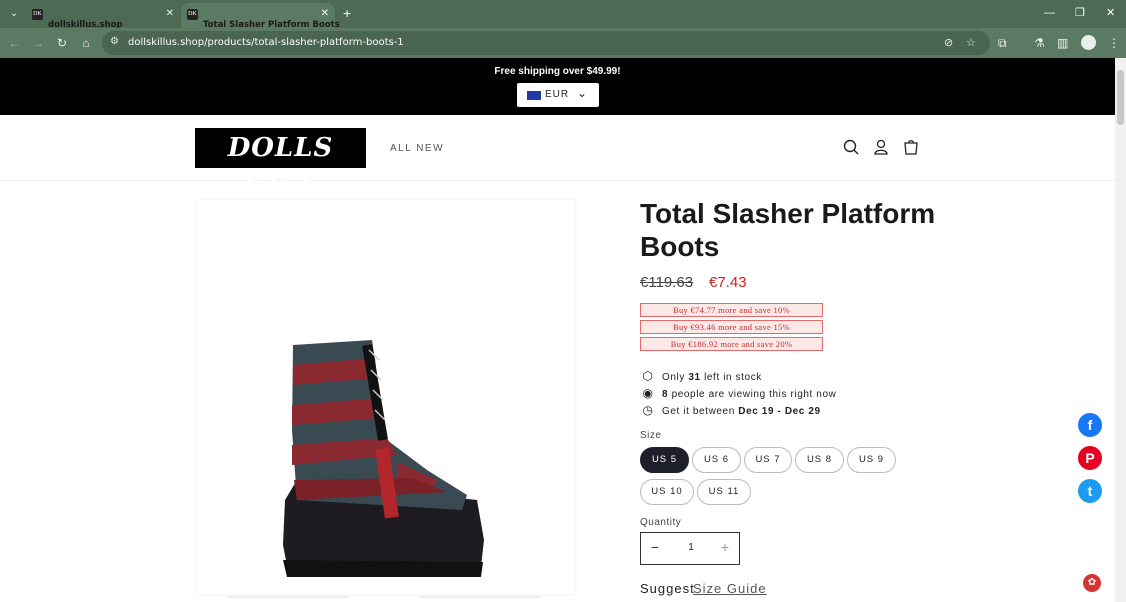  I want to click on viewers-suffix: people are viewing this right now, so click(754, 394).